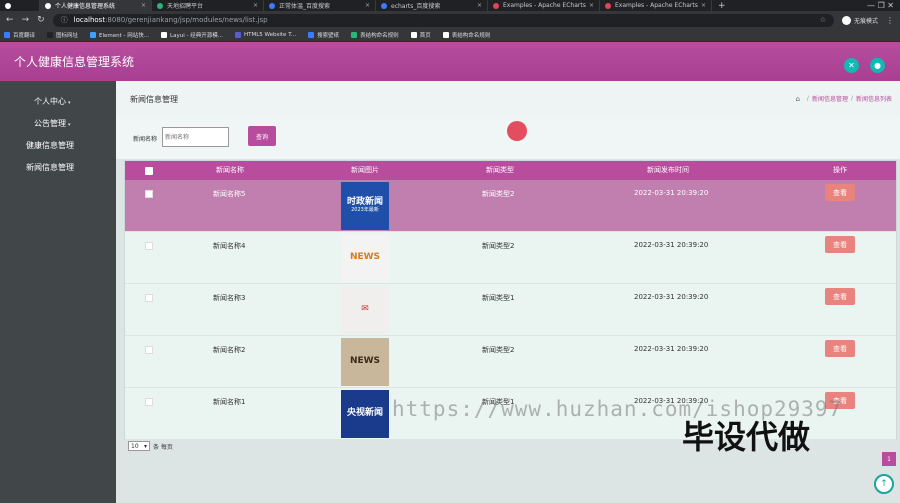 The height and width of the screenshot is (503, 900). I want to click on user-icon: ●, so click(877, 65).